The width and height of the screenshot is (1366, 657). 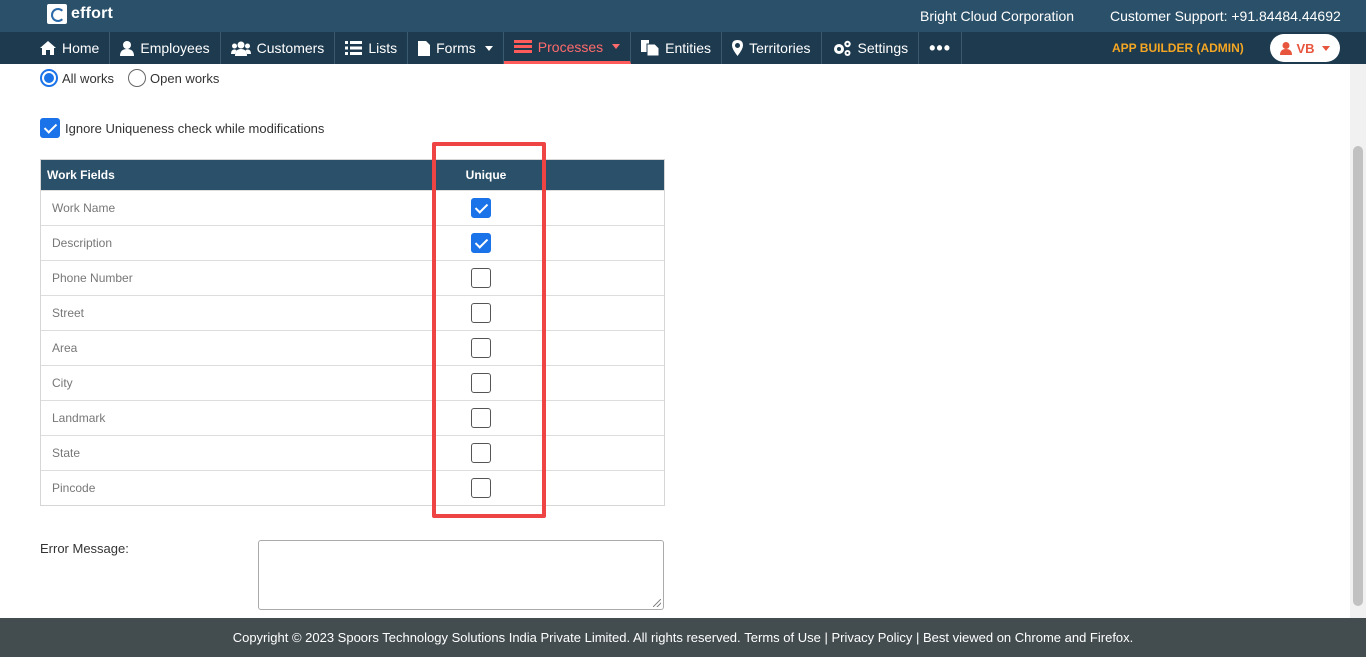 I want to click on field-name: Description, so click(x=82, y=243).